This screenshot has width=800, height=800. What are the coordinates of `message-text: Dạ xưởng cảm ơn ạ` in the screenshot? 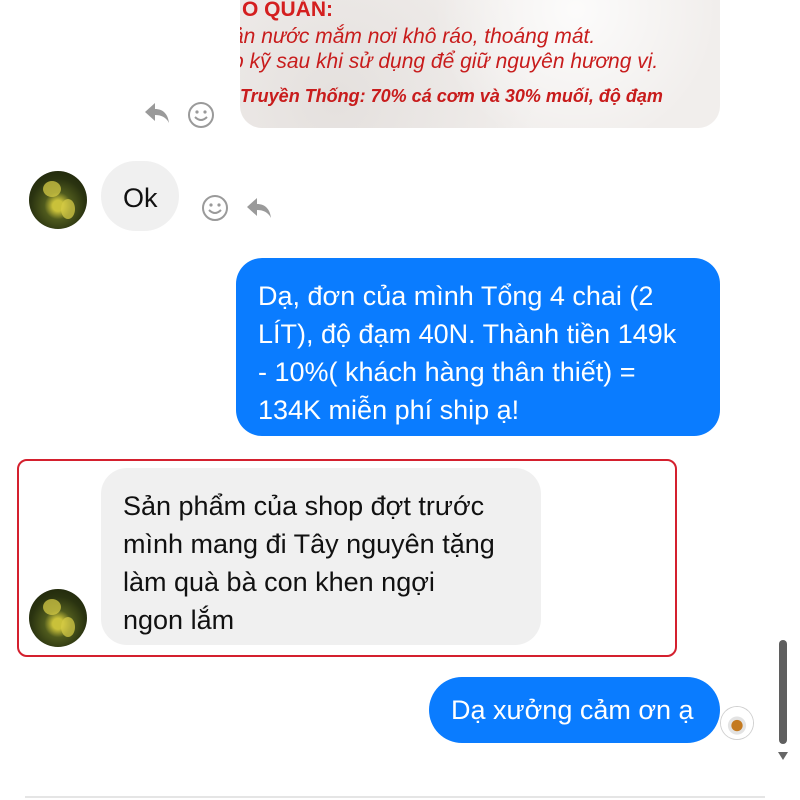 It's located at (572, 710).